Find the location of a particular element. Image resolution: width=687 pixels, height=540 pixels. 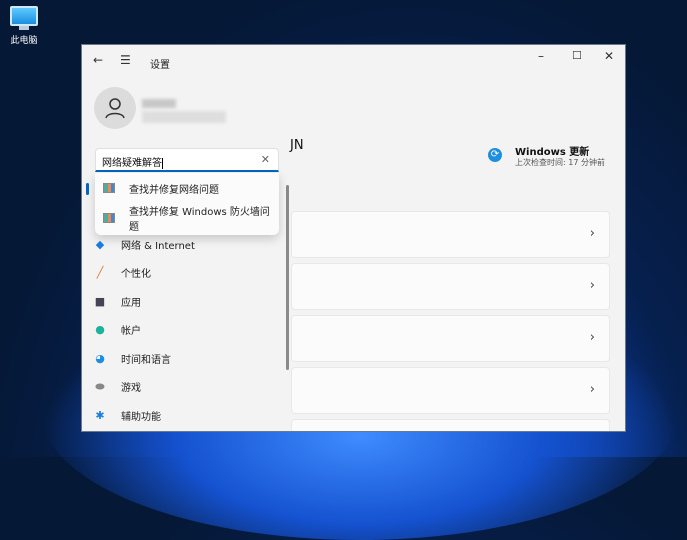

clear-search-icon: ✕ is located at coordinates (265, 159).